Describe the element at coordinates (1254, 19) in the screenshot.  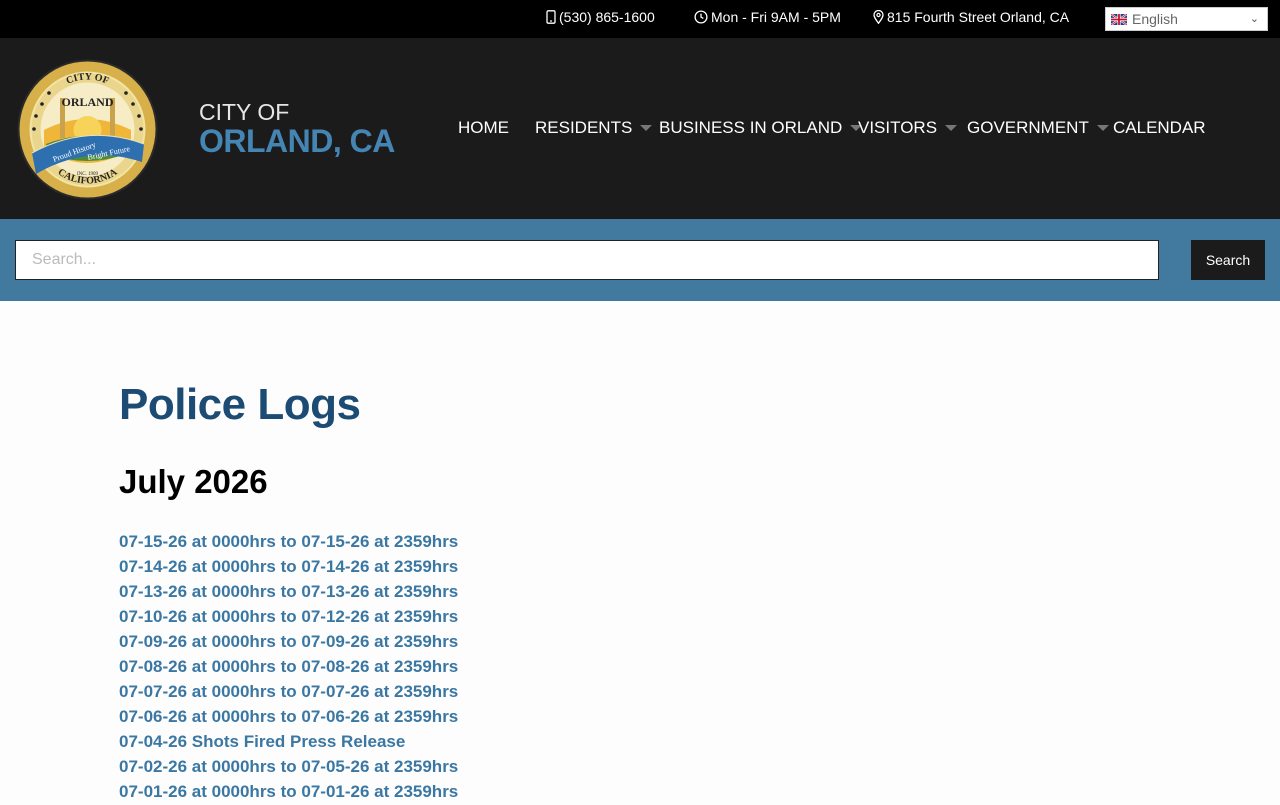
I see `chevron-down-icon: ⌄` at that location.